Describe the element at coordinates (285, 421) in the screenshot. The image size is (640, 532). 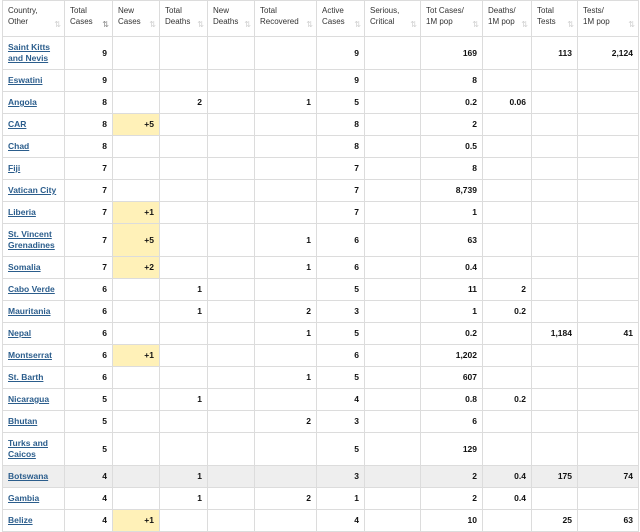
I see `total-recovered-cell: 2` at that location.